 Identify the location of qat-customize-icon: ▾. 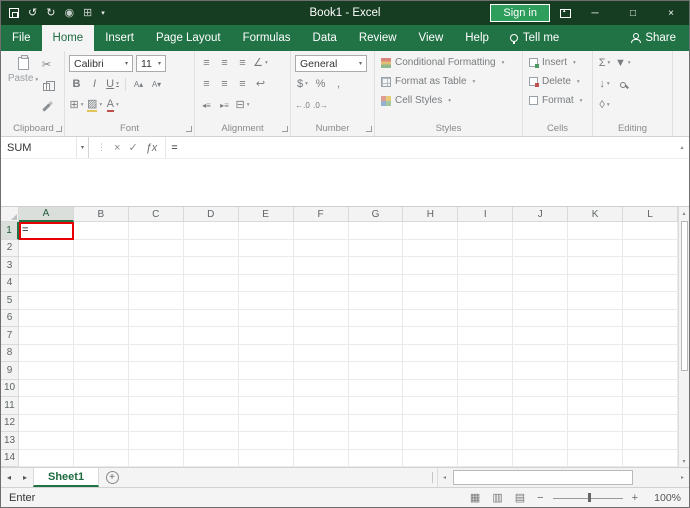
(103, 13).